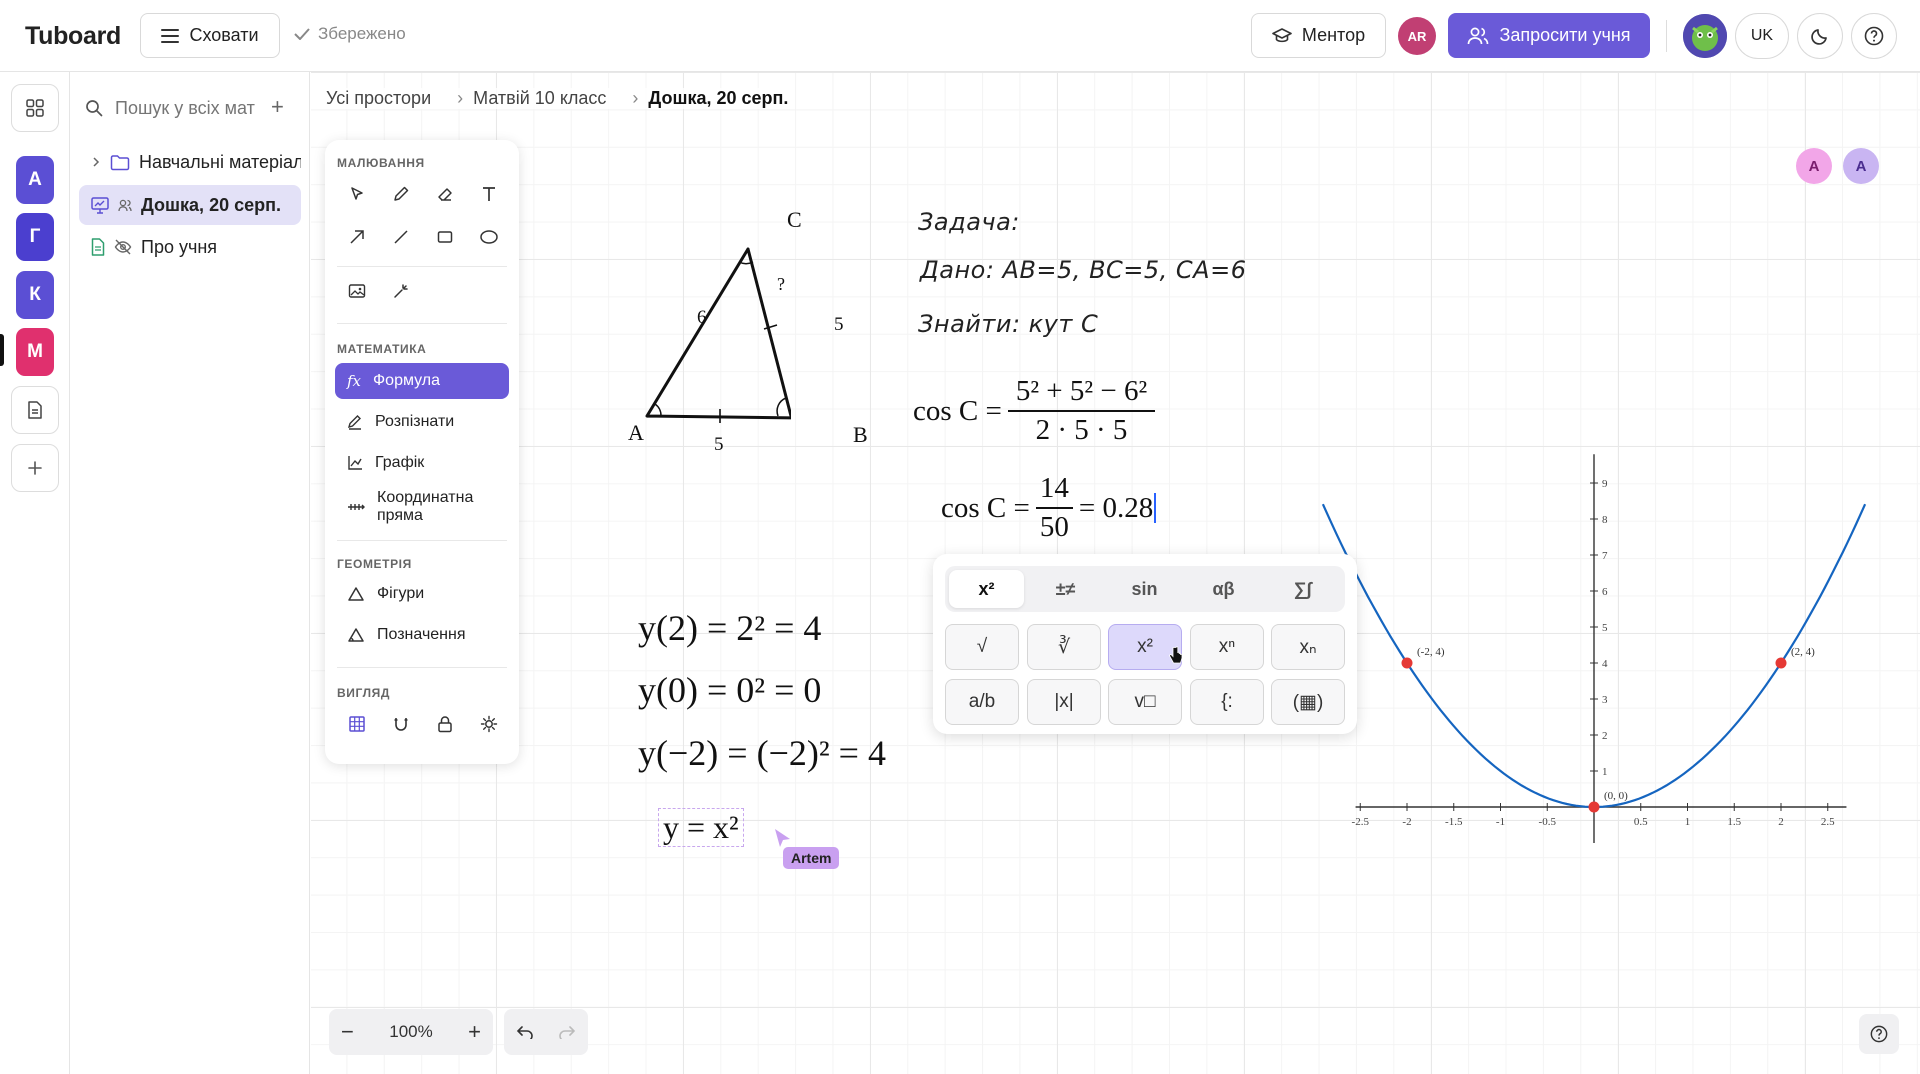  Describe the element at coordinates (422, 594) in the screenshot. I see `shapes-tool: Фігури` at that location.